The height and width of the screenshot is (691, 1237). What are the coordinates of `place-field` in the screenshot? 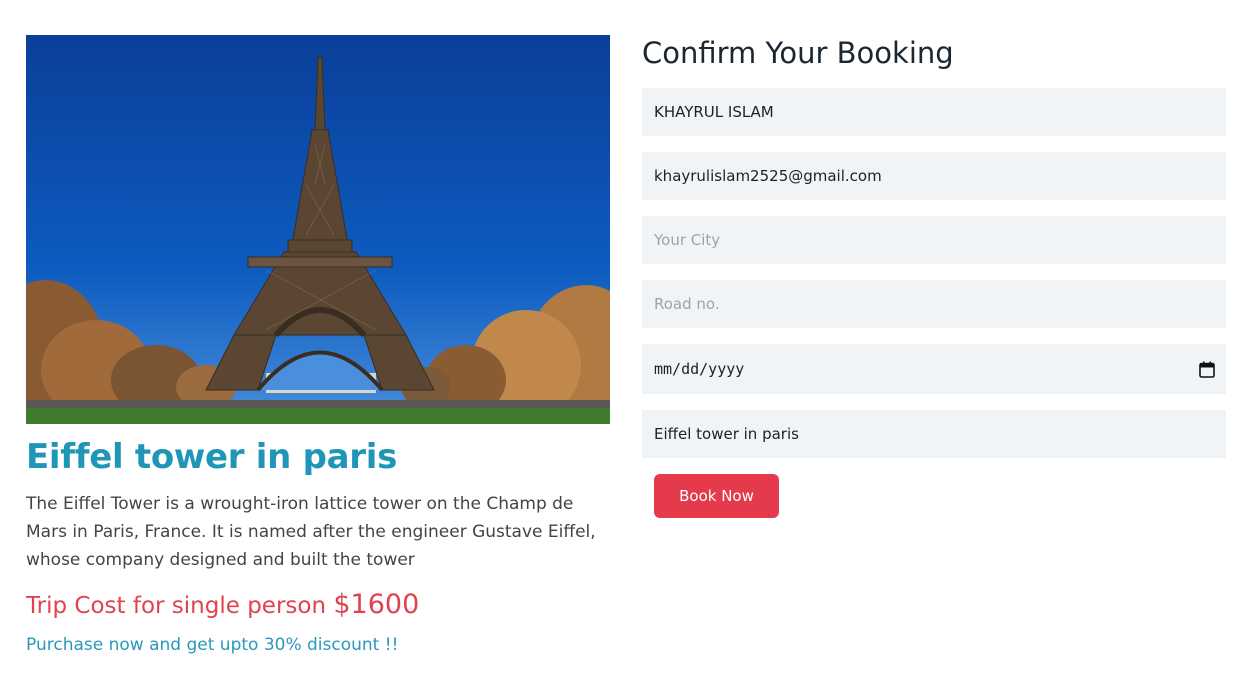 It's located at (934, 434).